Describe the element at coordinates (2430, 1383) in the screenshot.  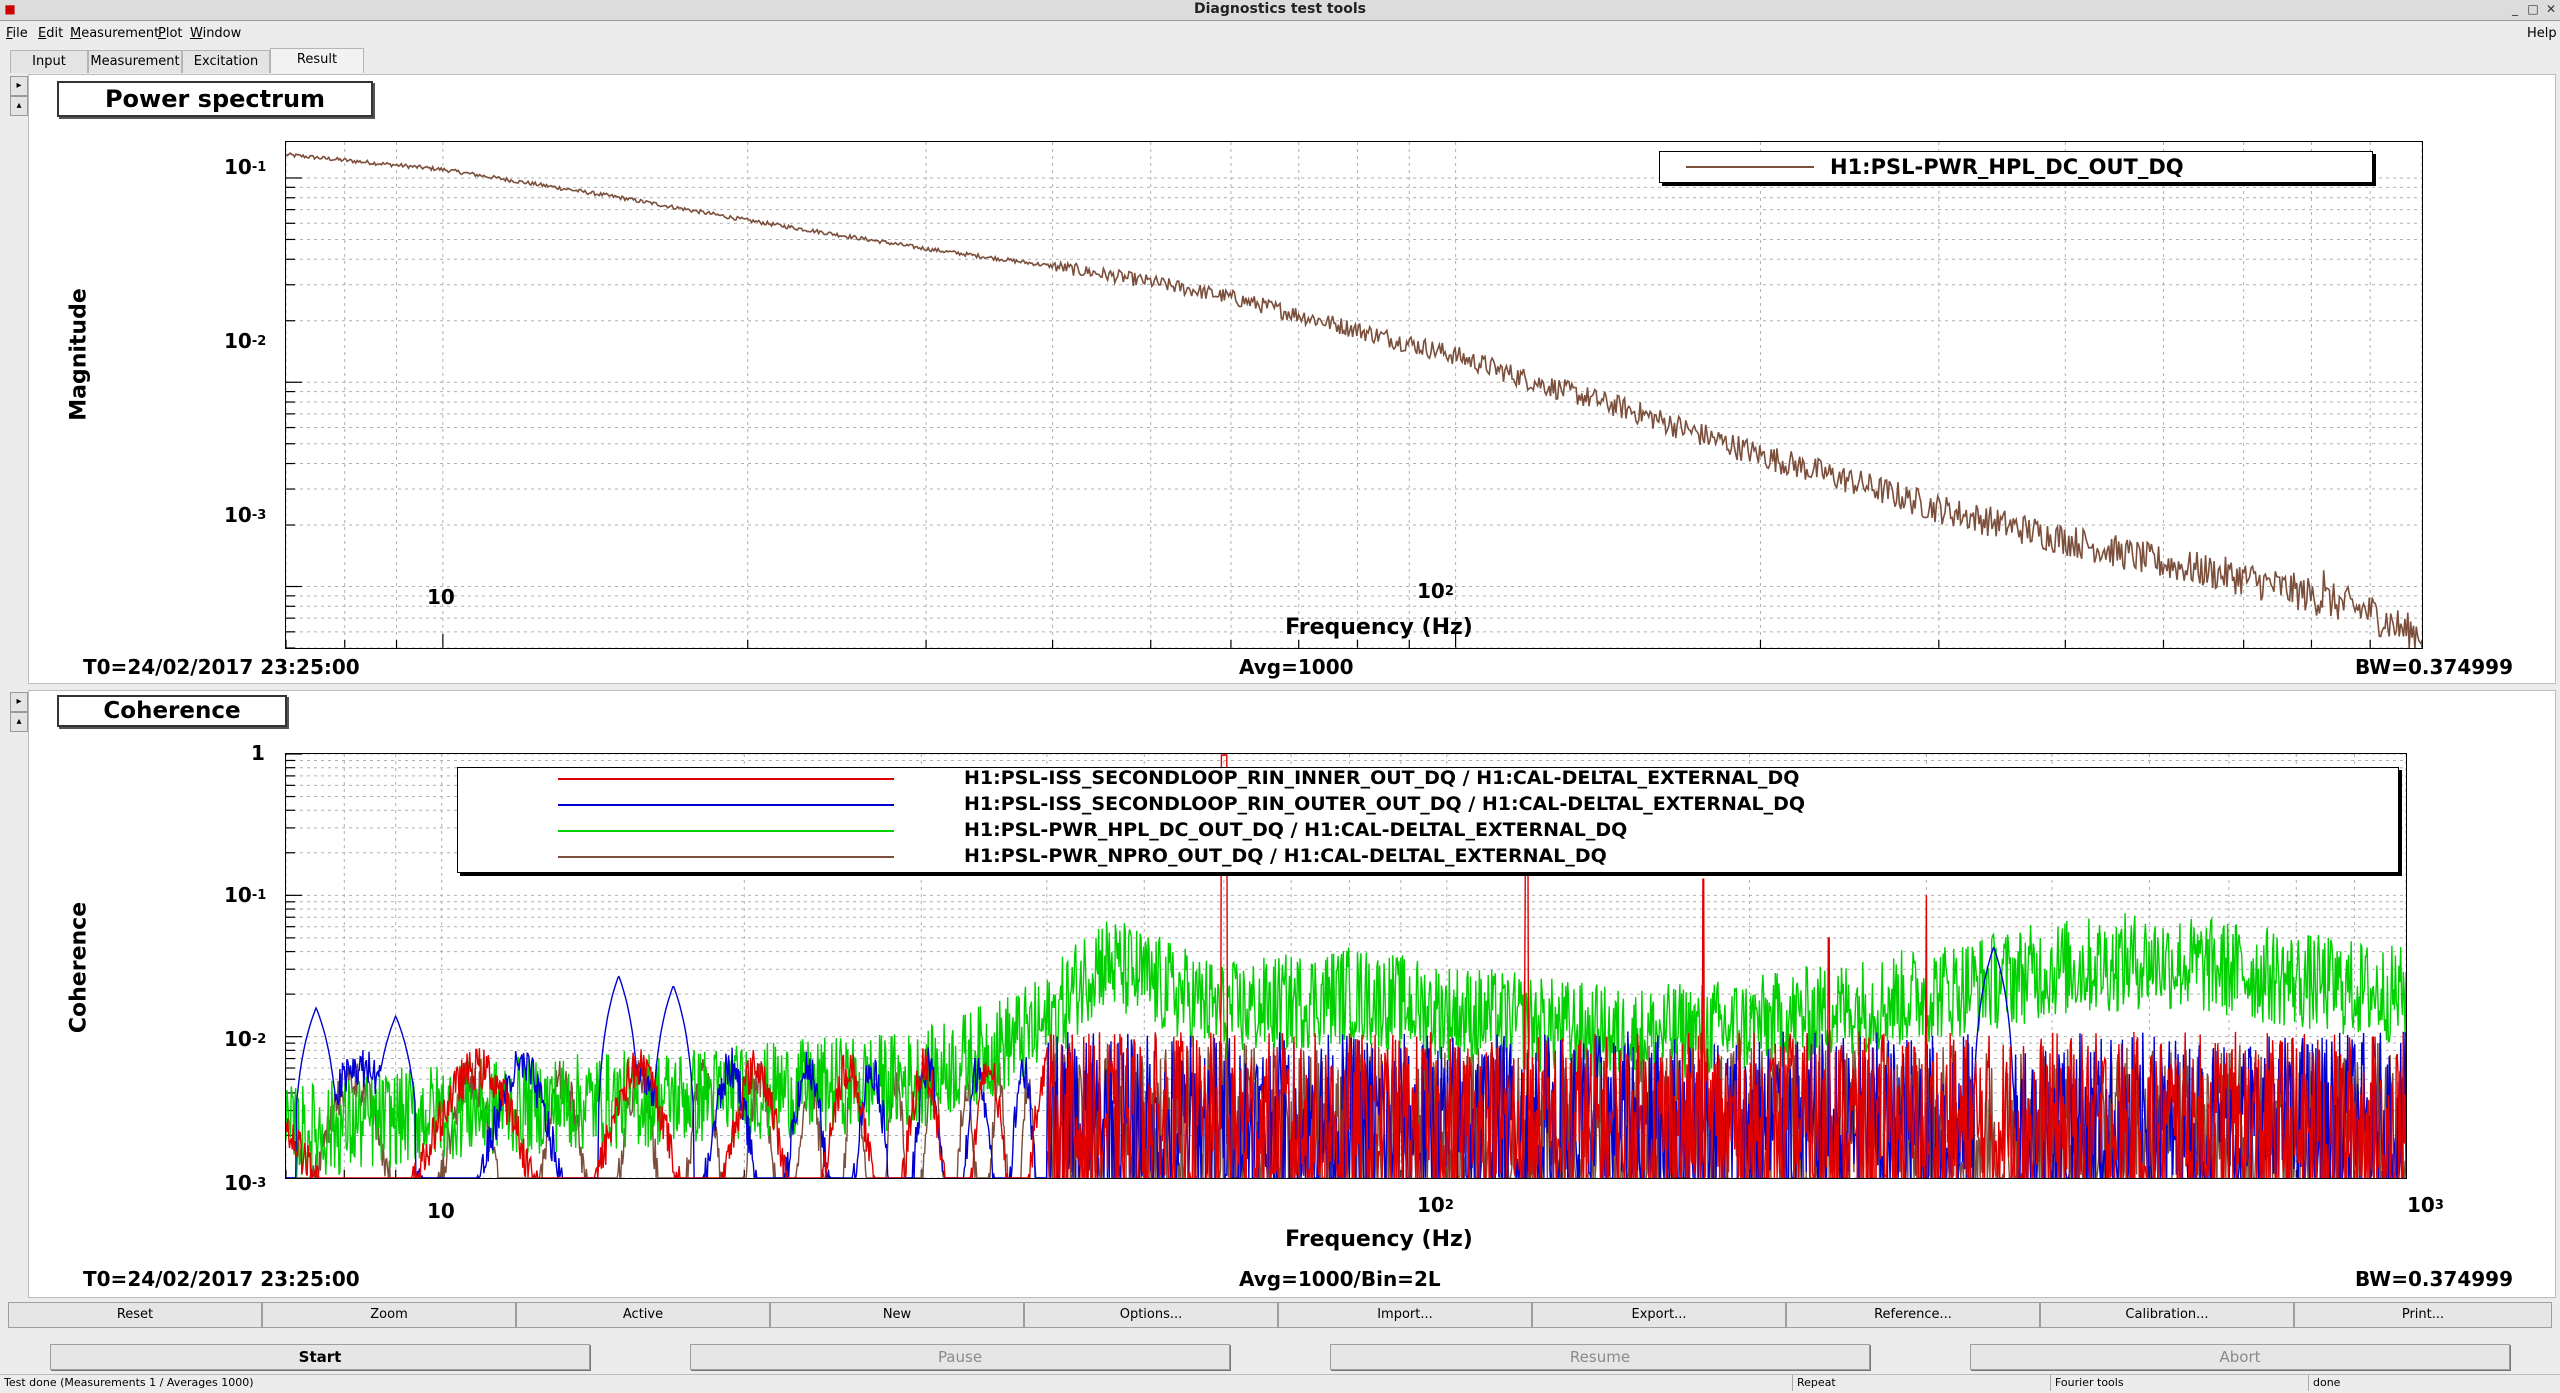
I see `status-state: done` at that location.